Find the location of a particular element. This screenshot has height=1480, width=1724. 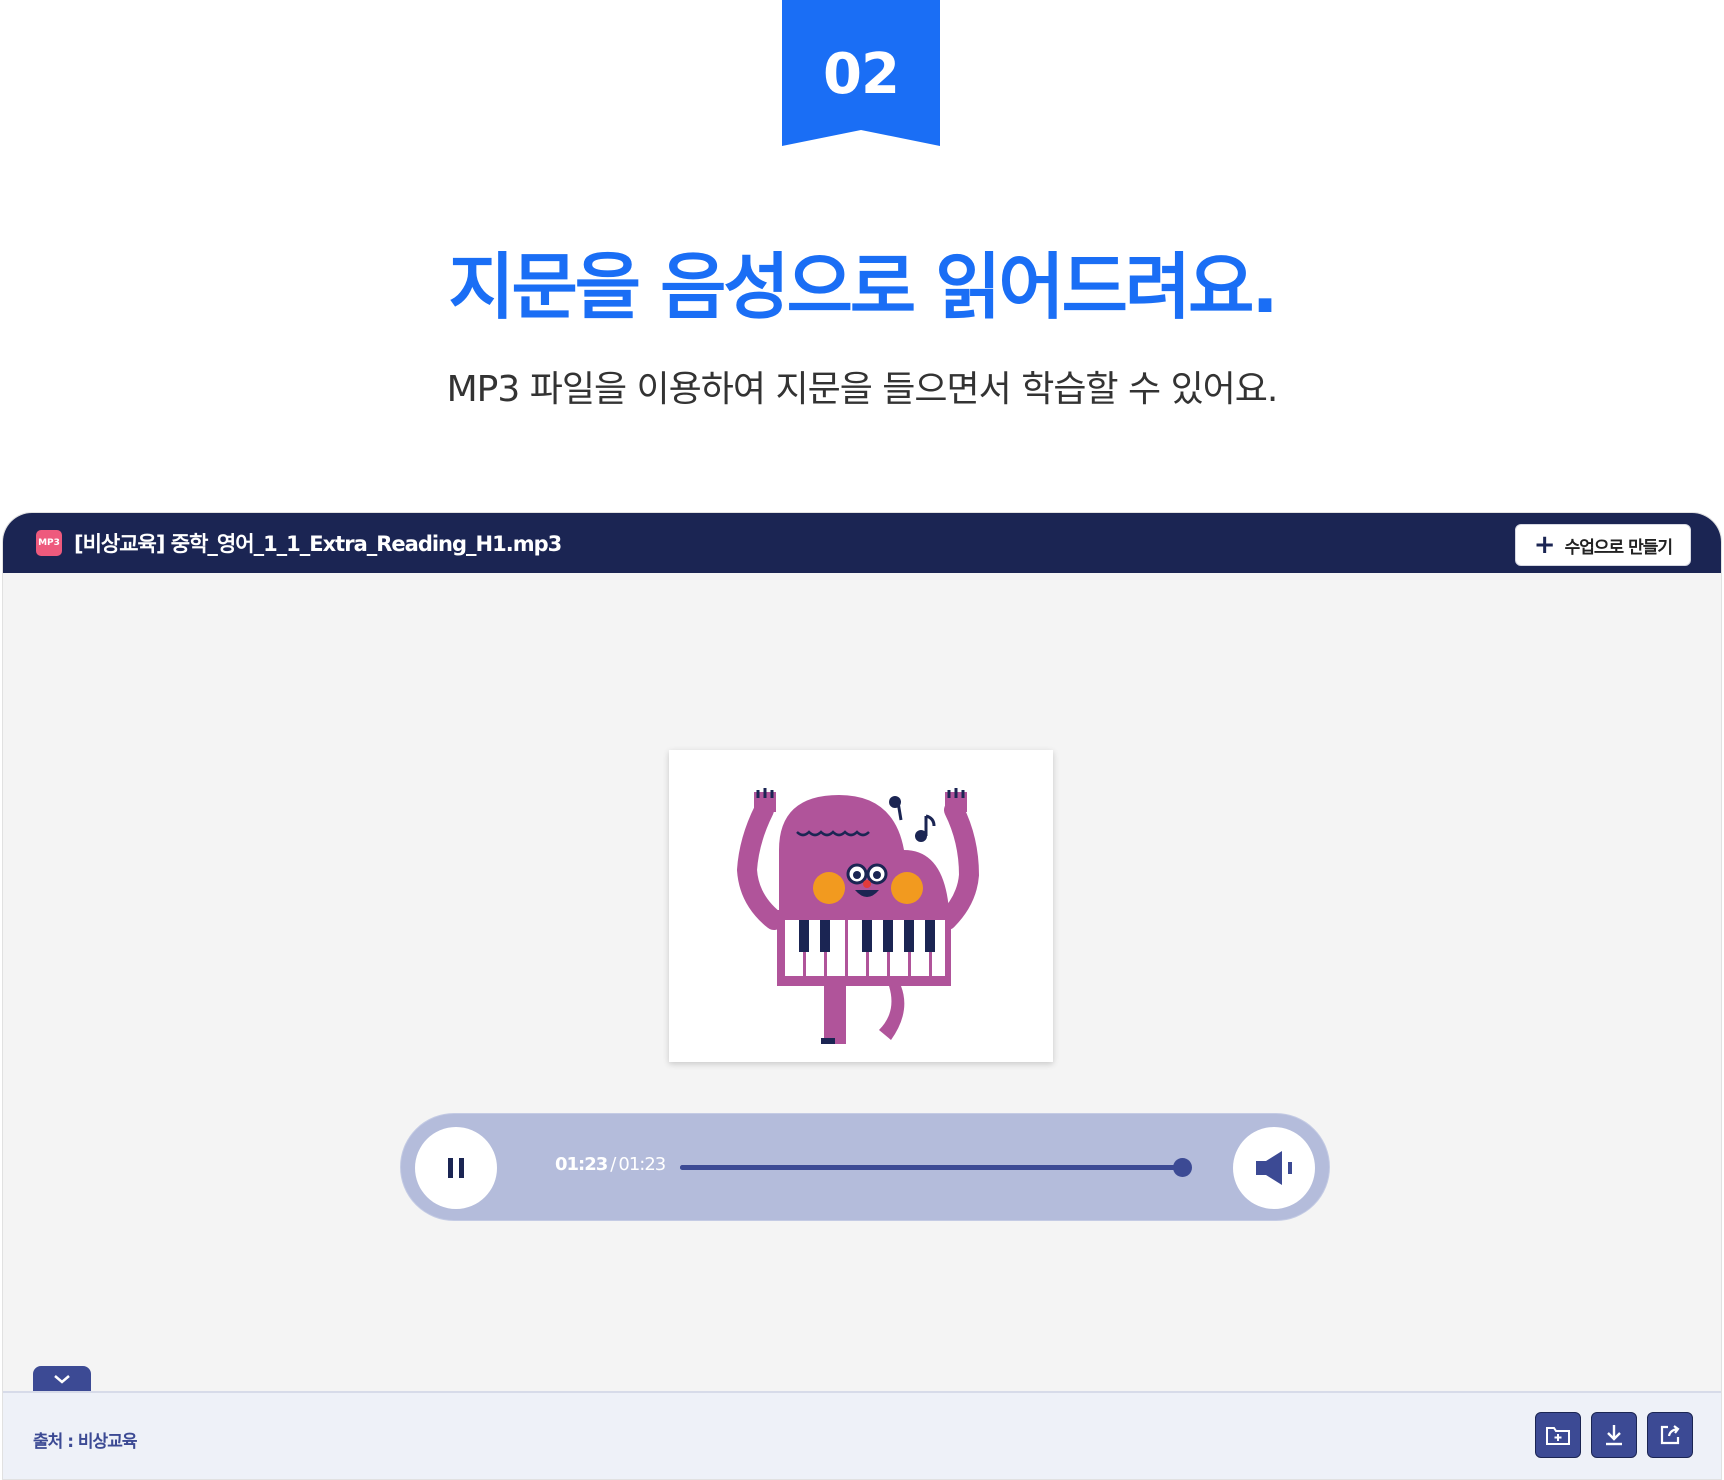

step-ribbon-badge: 02 is located at coordinates (861, 73).